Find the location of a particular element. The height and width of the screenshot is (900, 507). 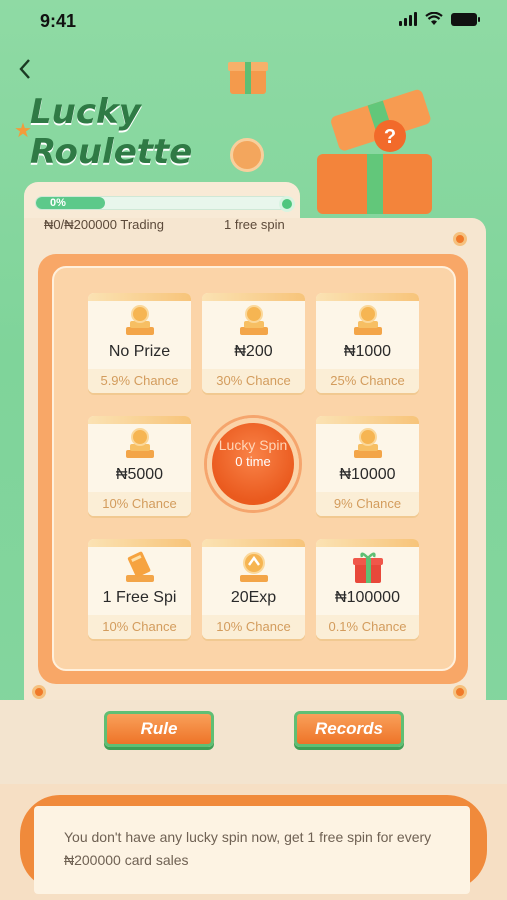

rule-button: Rule is located at coordinates (159, 729).